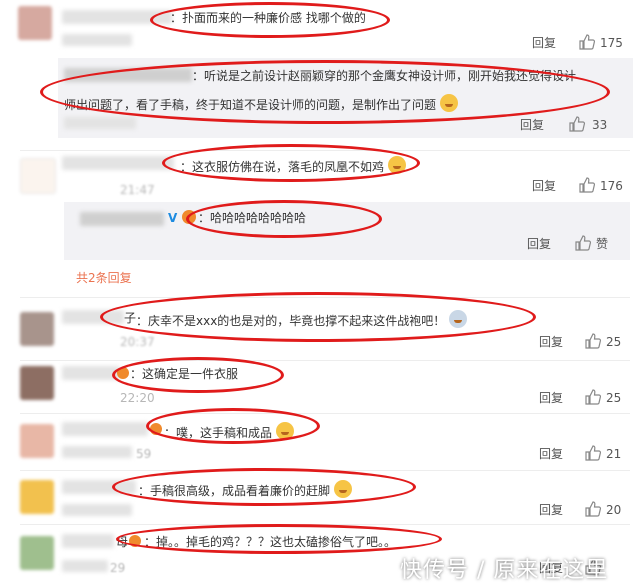  I want to click on comment-text-wrap: ：噗，这手稿和成品, so click(229, 431).